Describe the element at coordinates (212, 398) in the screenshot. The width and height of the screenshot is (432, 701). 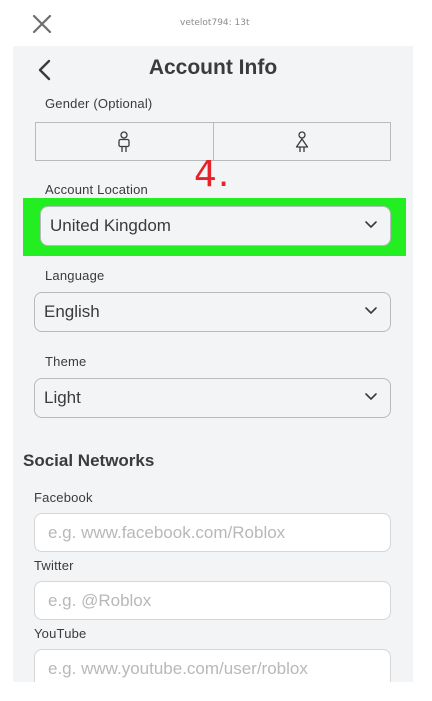
I see `theme-select: Light` at that location.